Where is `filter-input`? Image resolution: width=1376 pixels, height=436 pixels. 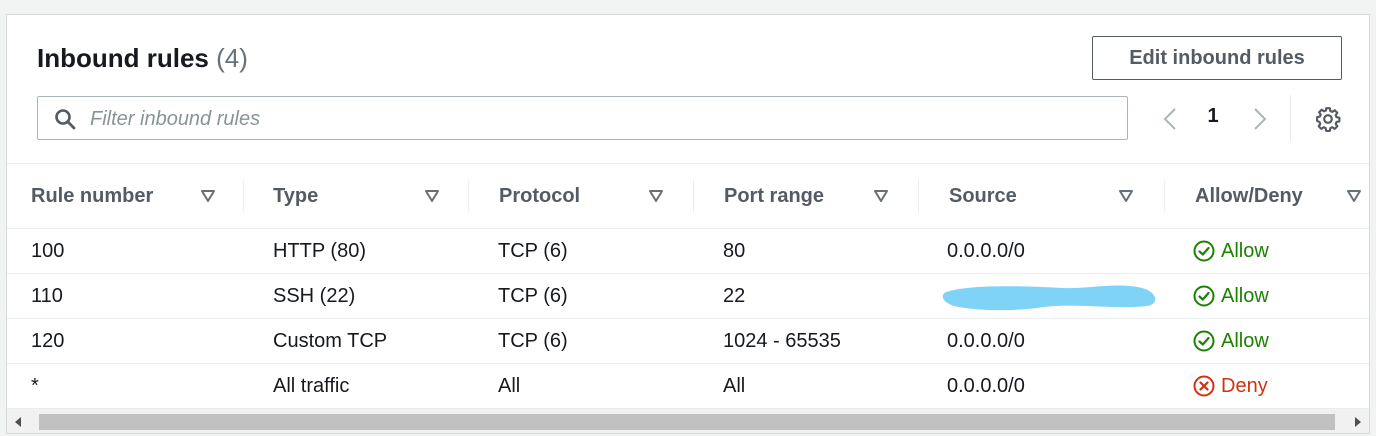
filter-input is located at coordinates (600, 119).